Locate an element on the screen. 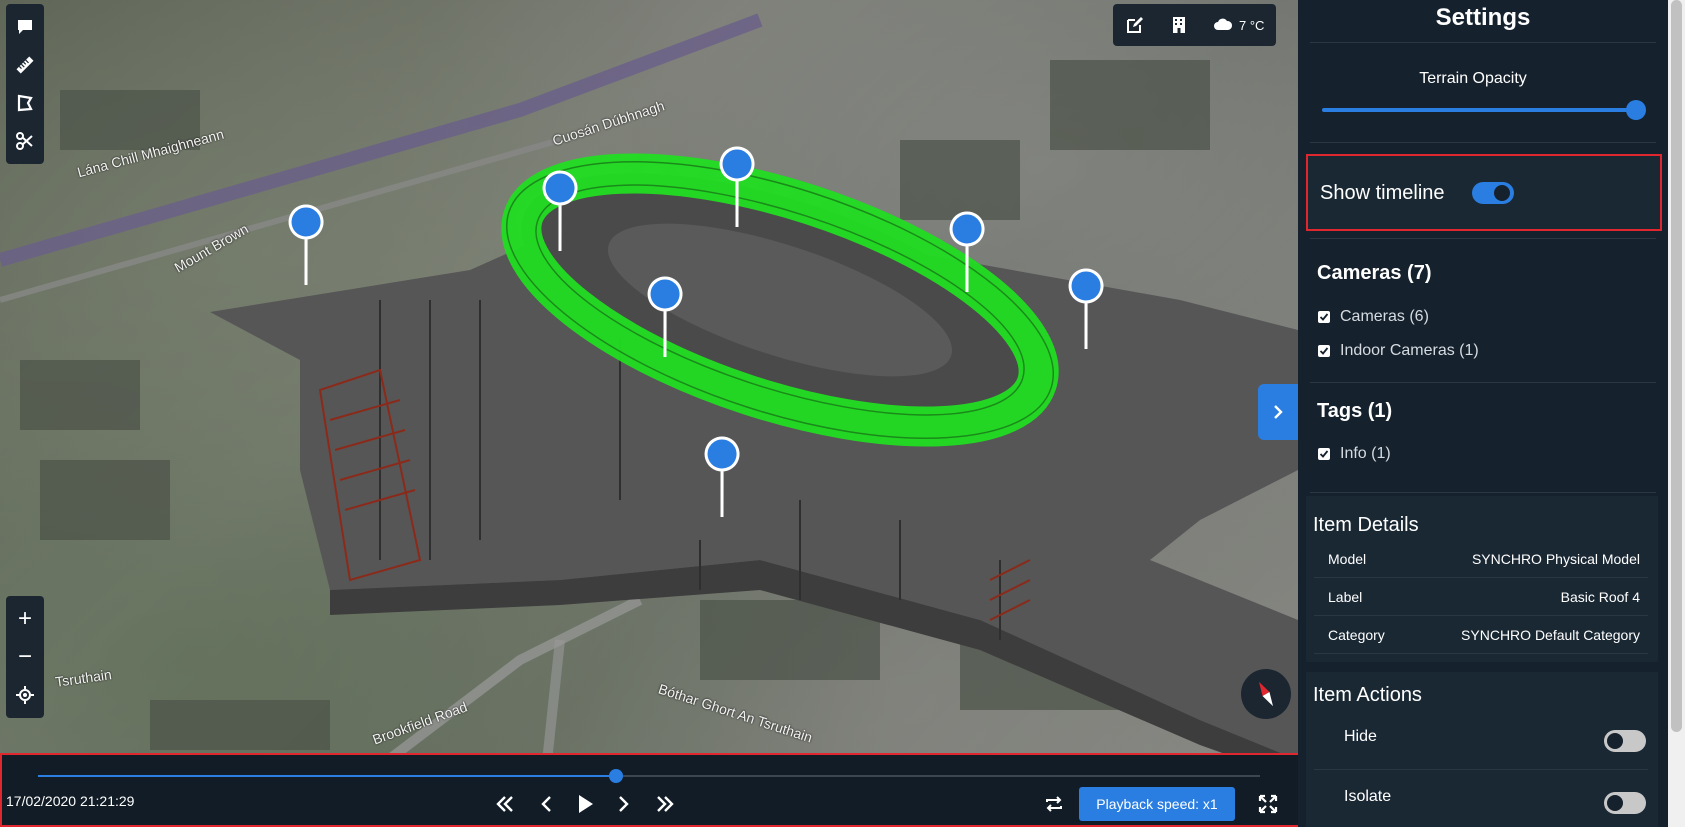 This screenshot has width=1685, height=827. item-actions-card: Item Actions Hide Isolate is located at coordinates (1482, 749).